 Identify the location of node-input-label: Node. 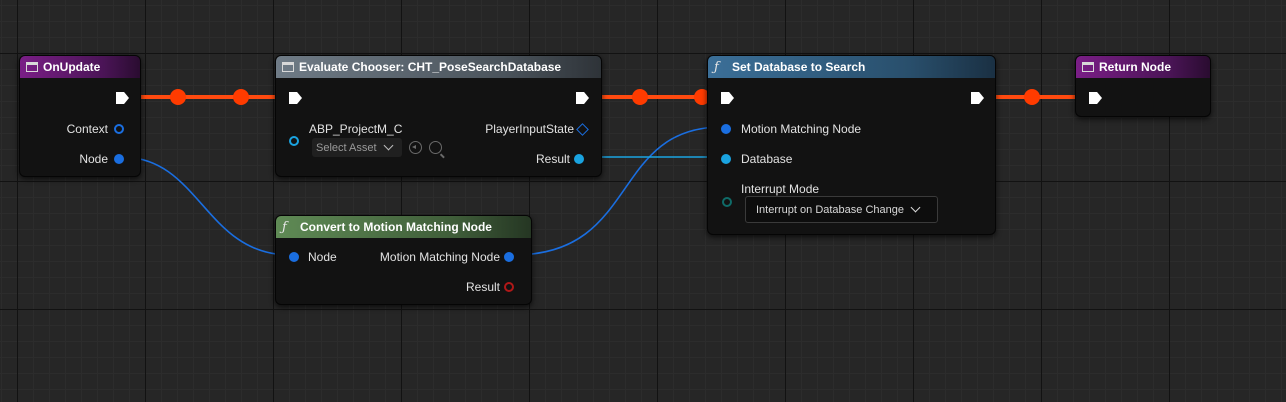
(322, 257).